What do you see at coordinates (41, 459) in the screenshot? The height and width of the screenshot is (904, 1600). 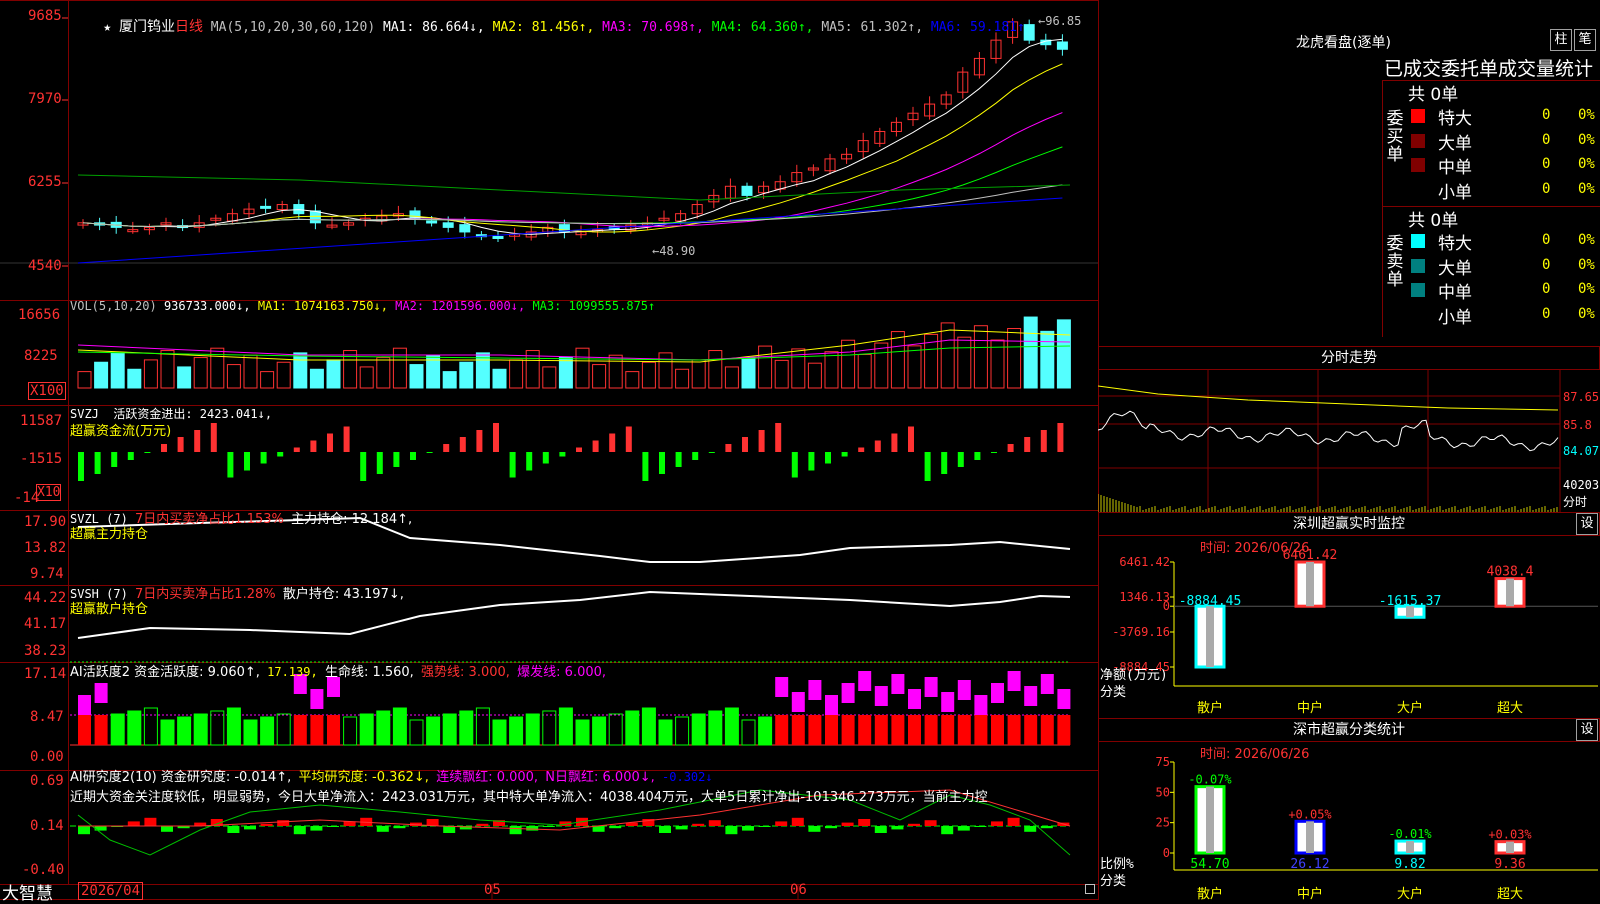 I see `svzj-axis-2: -1515` at bounding box center [41, 459].